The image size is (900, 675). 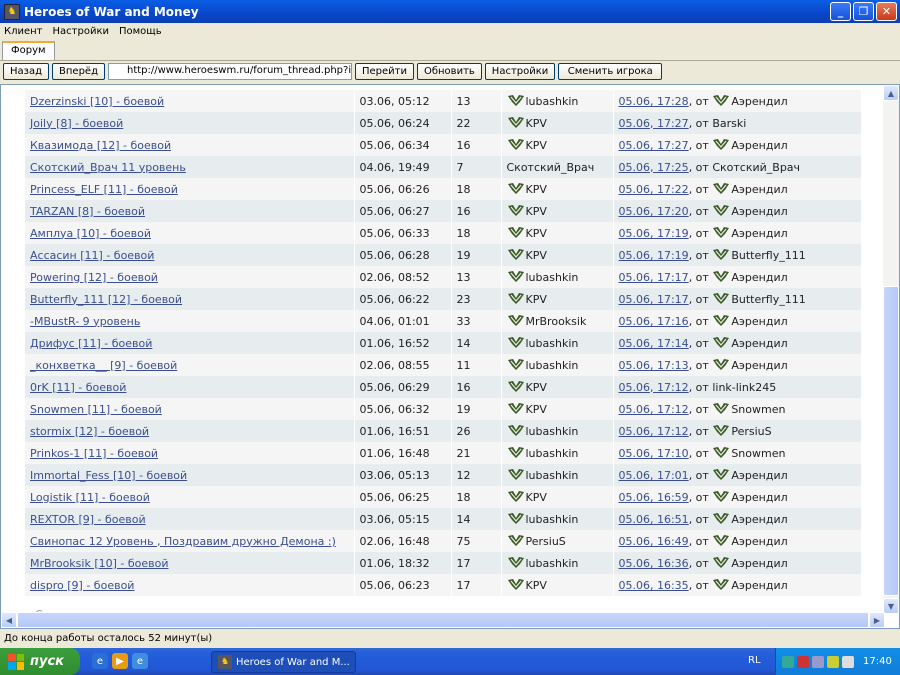 I want to click on thread-title-link: Ассасин [11] - боевой, so click(x=92, y=255).